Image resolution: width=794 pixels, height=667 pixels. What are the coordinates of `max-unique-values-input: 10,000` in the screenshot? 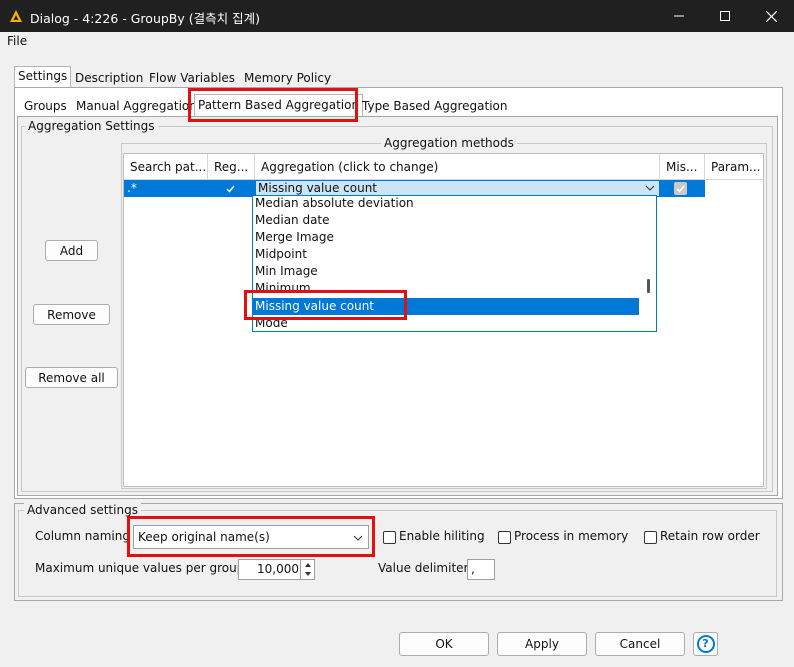 It's located at (269, 569).